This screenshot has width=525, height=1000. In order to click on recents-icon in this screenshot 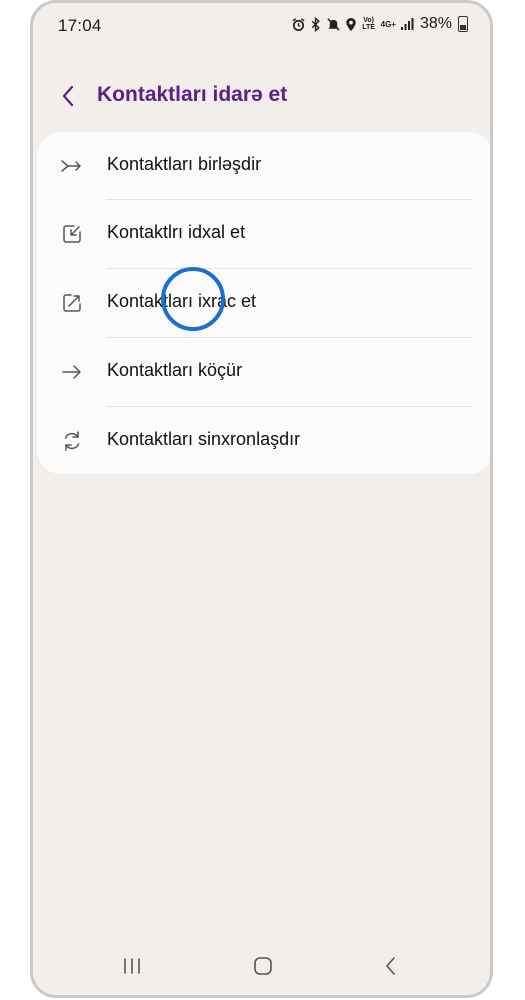, I will do `click(132, 966)`.